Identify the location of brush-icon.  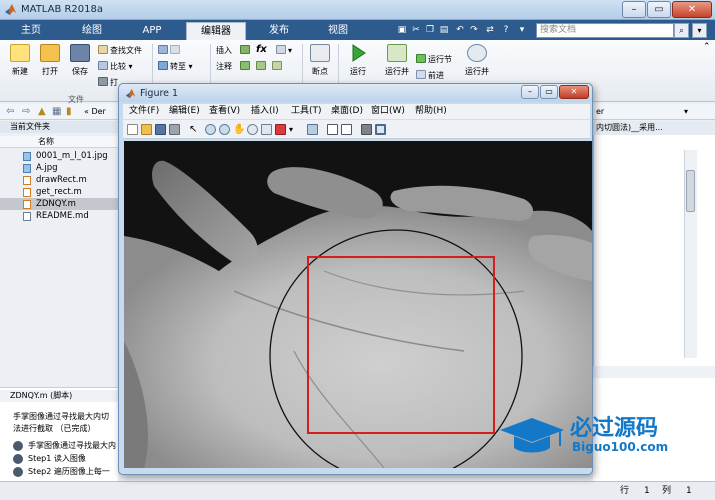
(280, 129).